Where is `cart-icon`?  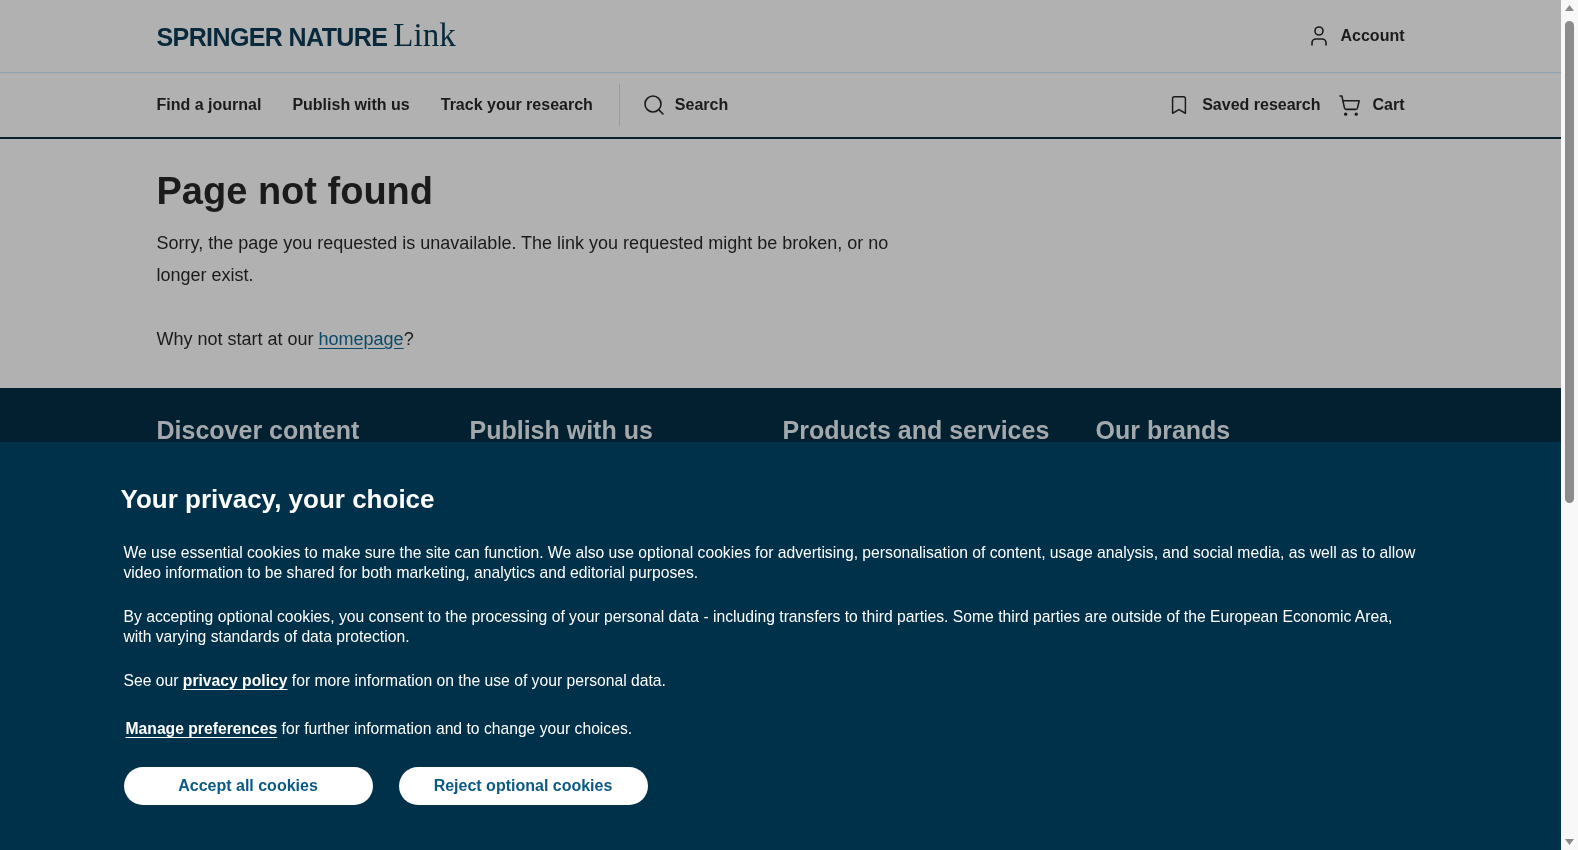
cart-icon is located at coordinates (1350, 105).